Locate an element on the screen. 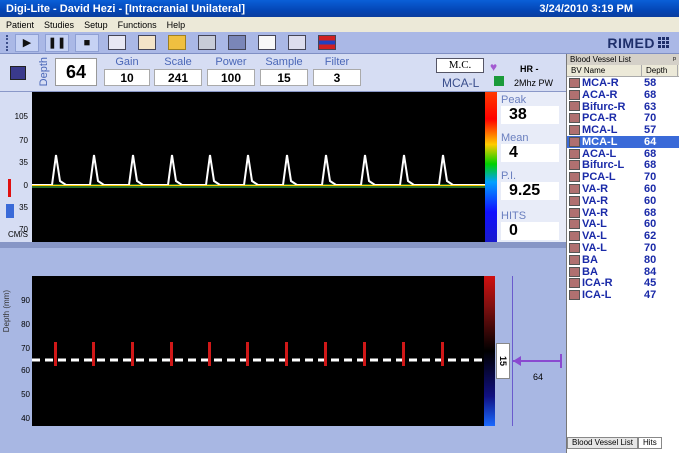  mmode-tick: 90 is located at coordinates (25, 300).